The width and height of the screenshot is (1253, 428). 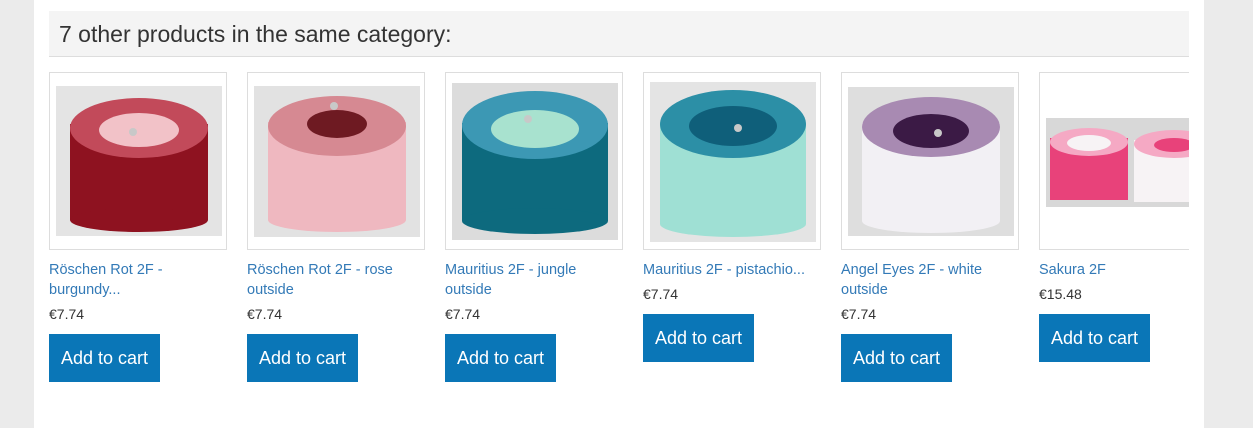 What do you see at coordinates (534, 280) in the screenshot?
I see `product-name-link: Mauritius 2F - jungle outside` at bounding box center [534, 280].